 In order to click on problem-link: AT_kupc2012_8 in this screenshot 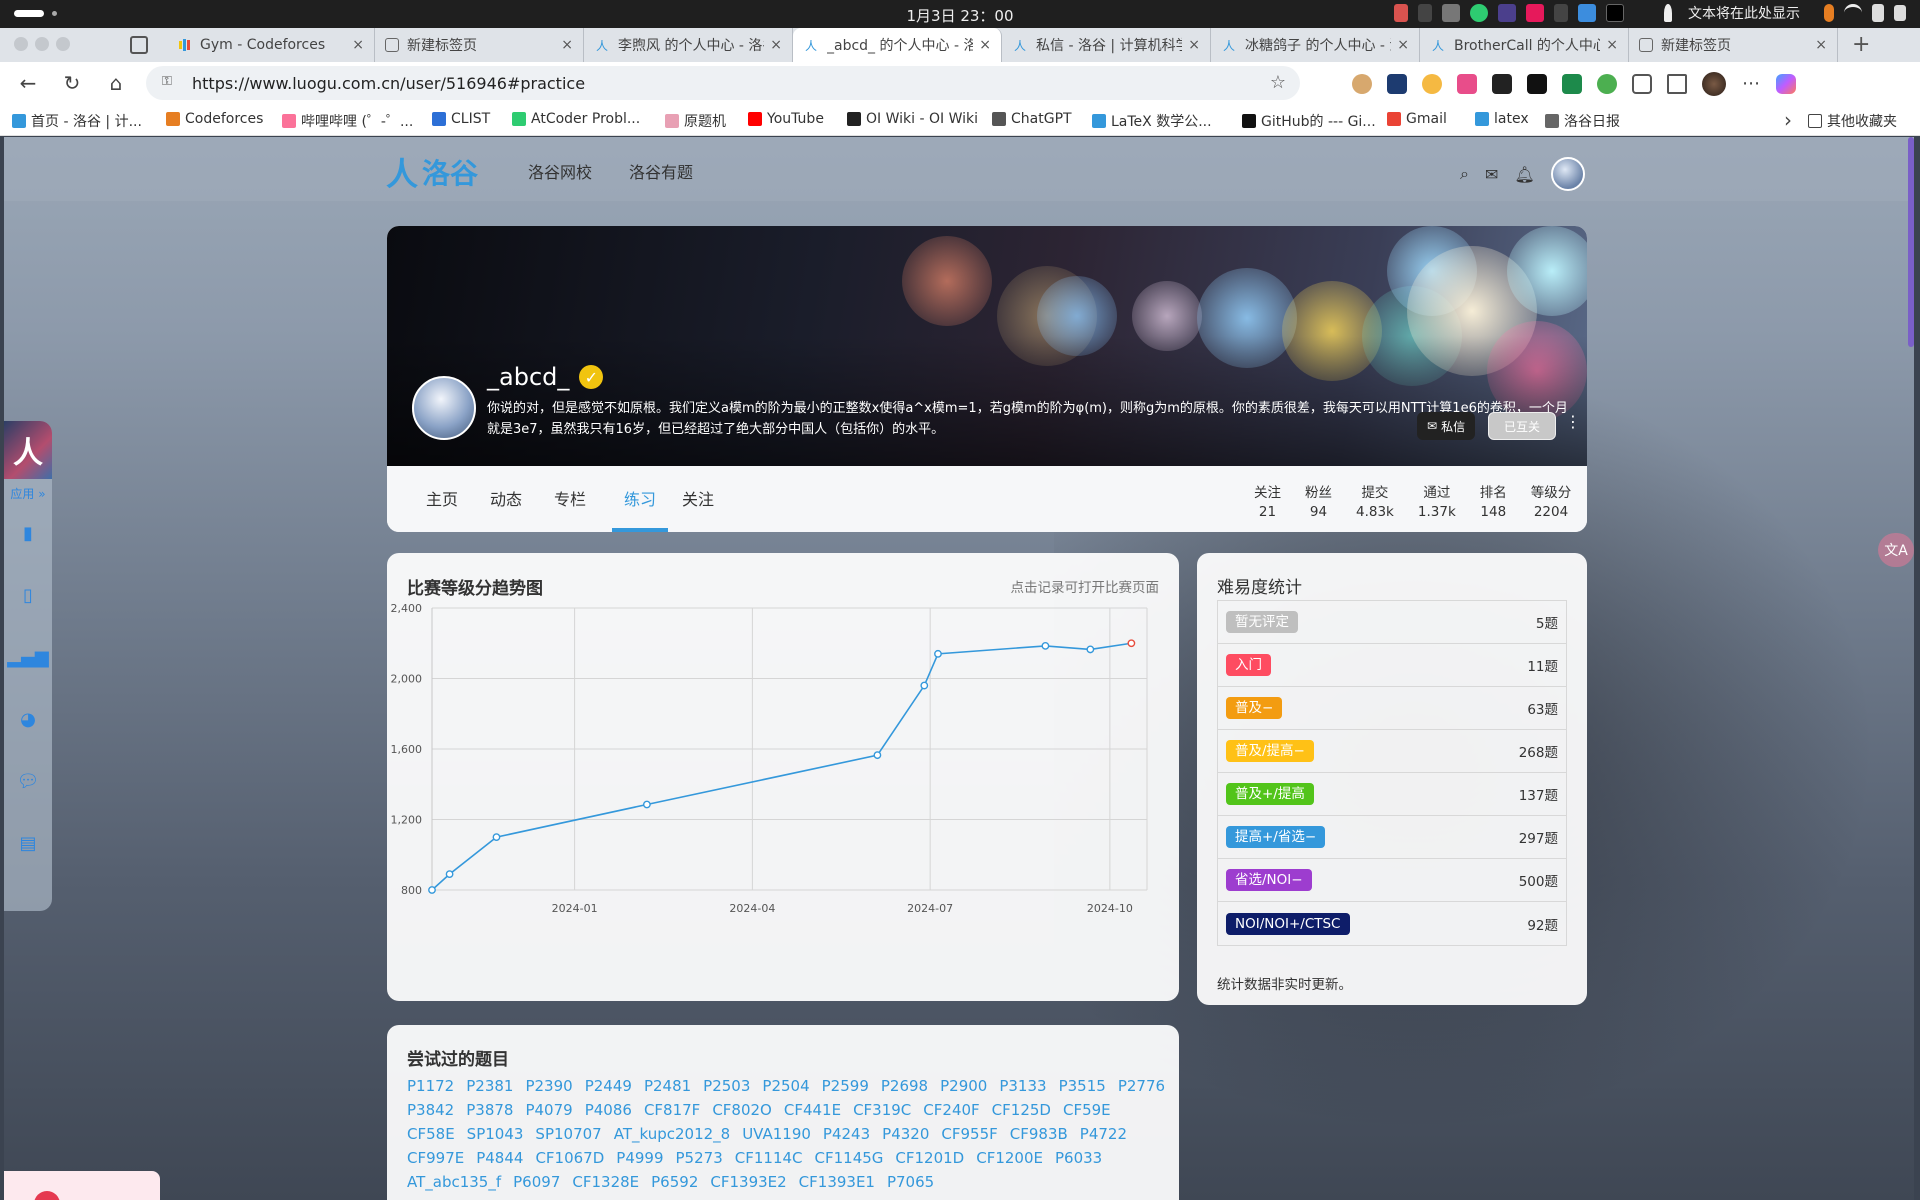, I will do `click(672, 1134)`.